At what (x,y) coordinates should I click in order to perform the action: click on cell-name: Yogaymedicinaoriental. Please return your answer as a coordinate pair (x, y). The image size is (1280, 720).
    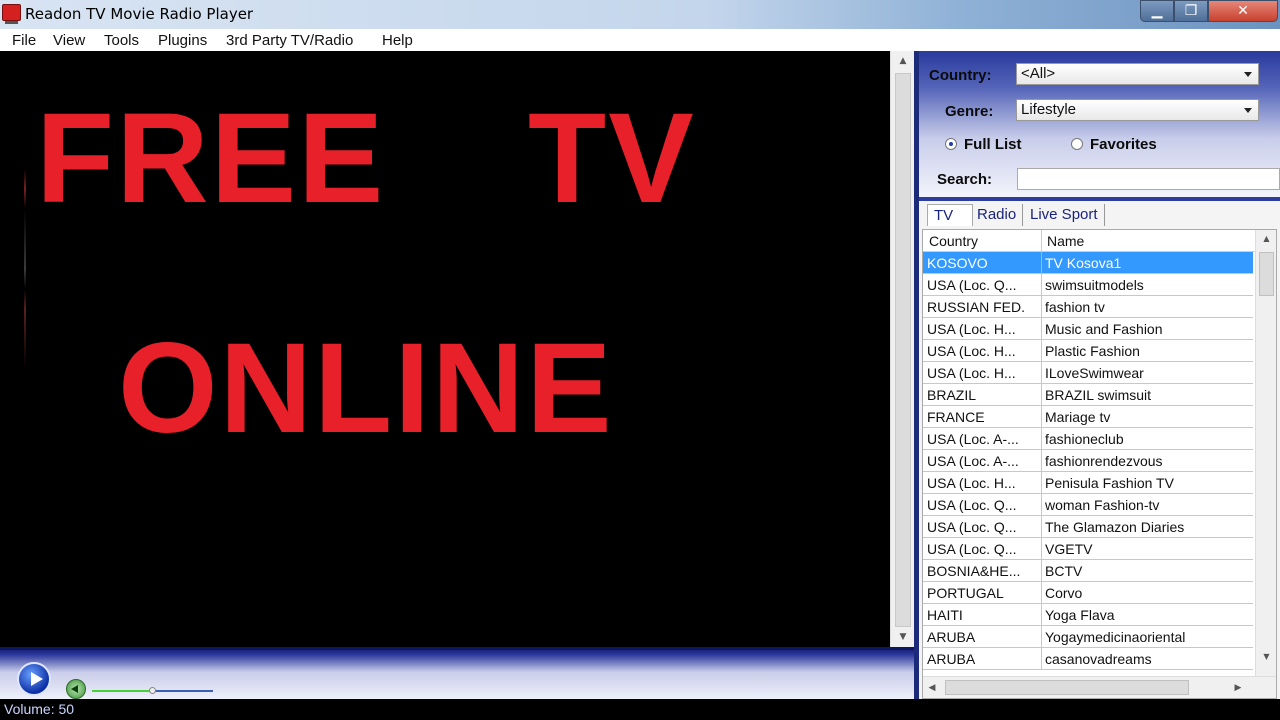
    Looking at the image, I should click on (1115, 637).